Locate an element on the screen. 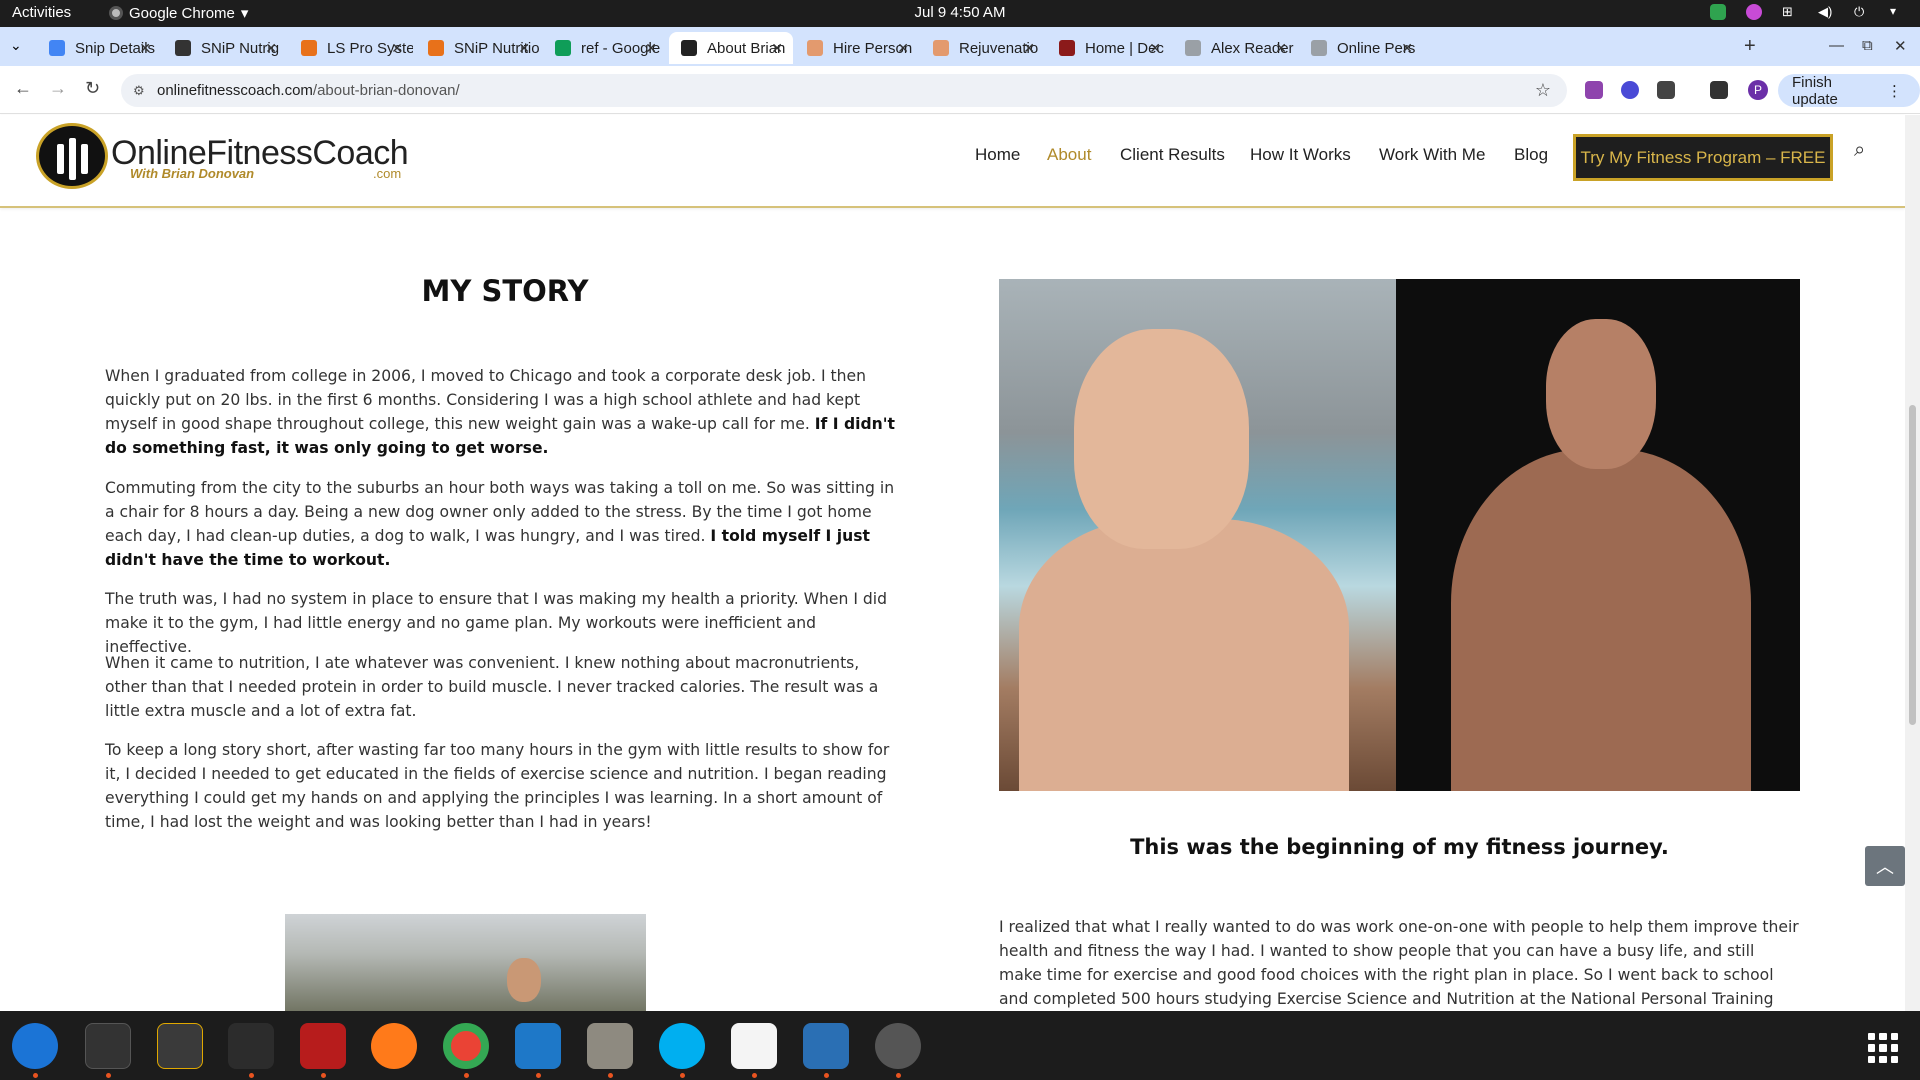 The height and width of the screenshot is (1080, 1920). browser-tab: Hire Person ✕ is located at coordinates (857, 48).